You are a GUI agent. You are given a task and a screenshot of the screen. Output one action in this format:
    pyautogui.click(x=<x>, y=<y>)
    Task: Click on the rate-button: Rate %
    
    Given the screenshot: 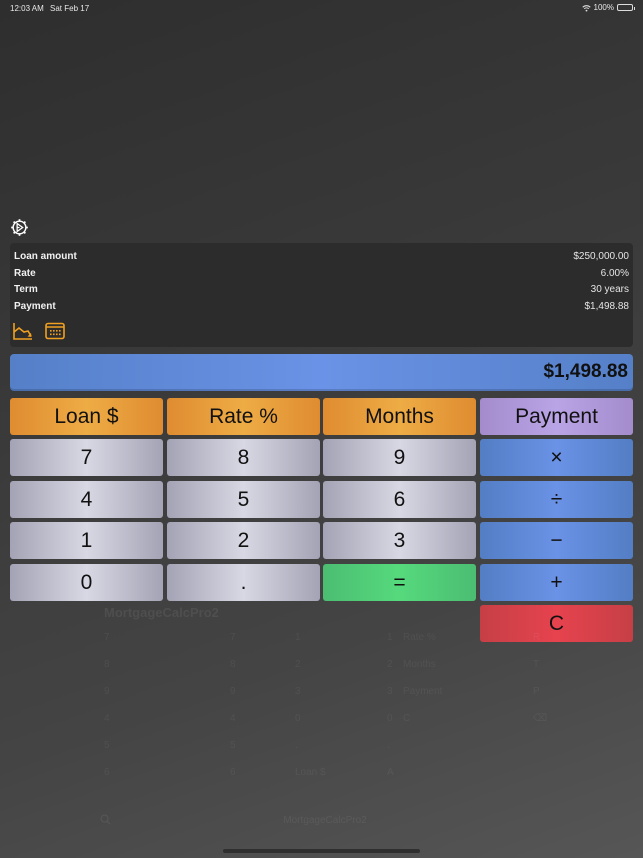 What is the action you would take?
    pyautogui.click(x=243, y=416)
    